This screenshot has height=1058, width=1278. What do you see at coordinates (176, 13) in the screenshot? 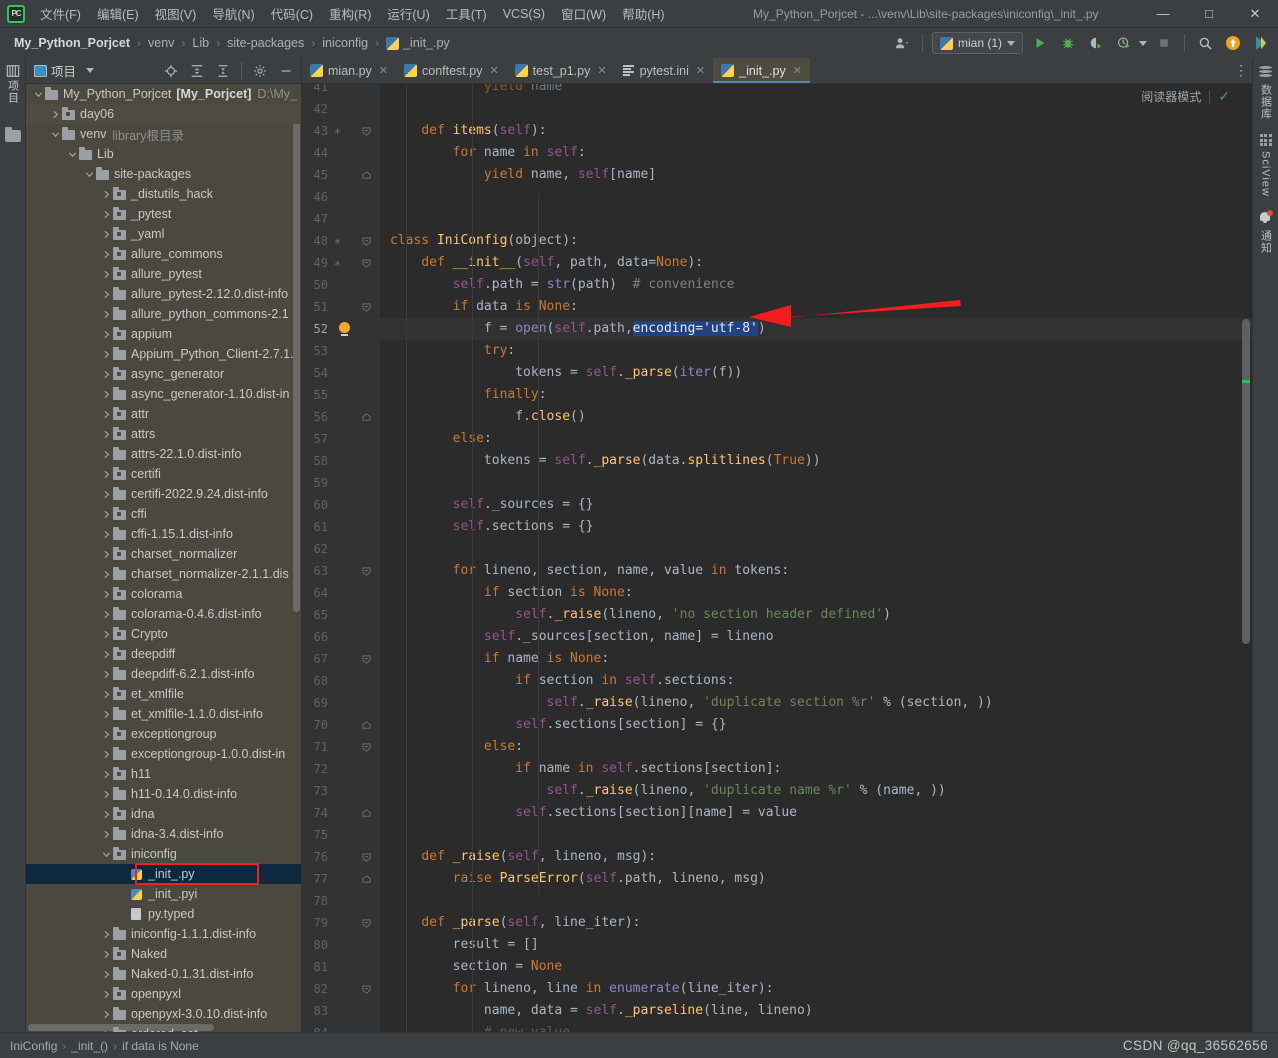
I see `menu-item-2: 视图(V)` at bounding box center [176, 13].